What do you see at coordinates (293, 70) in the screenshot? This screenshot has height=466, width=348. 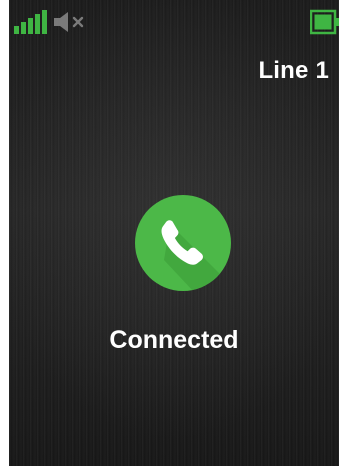 I see `line-label: Line 1` at bounding box center [293, 70].